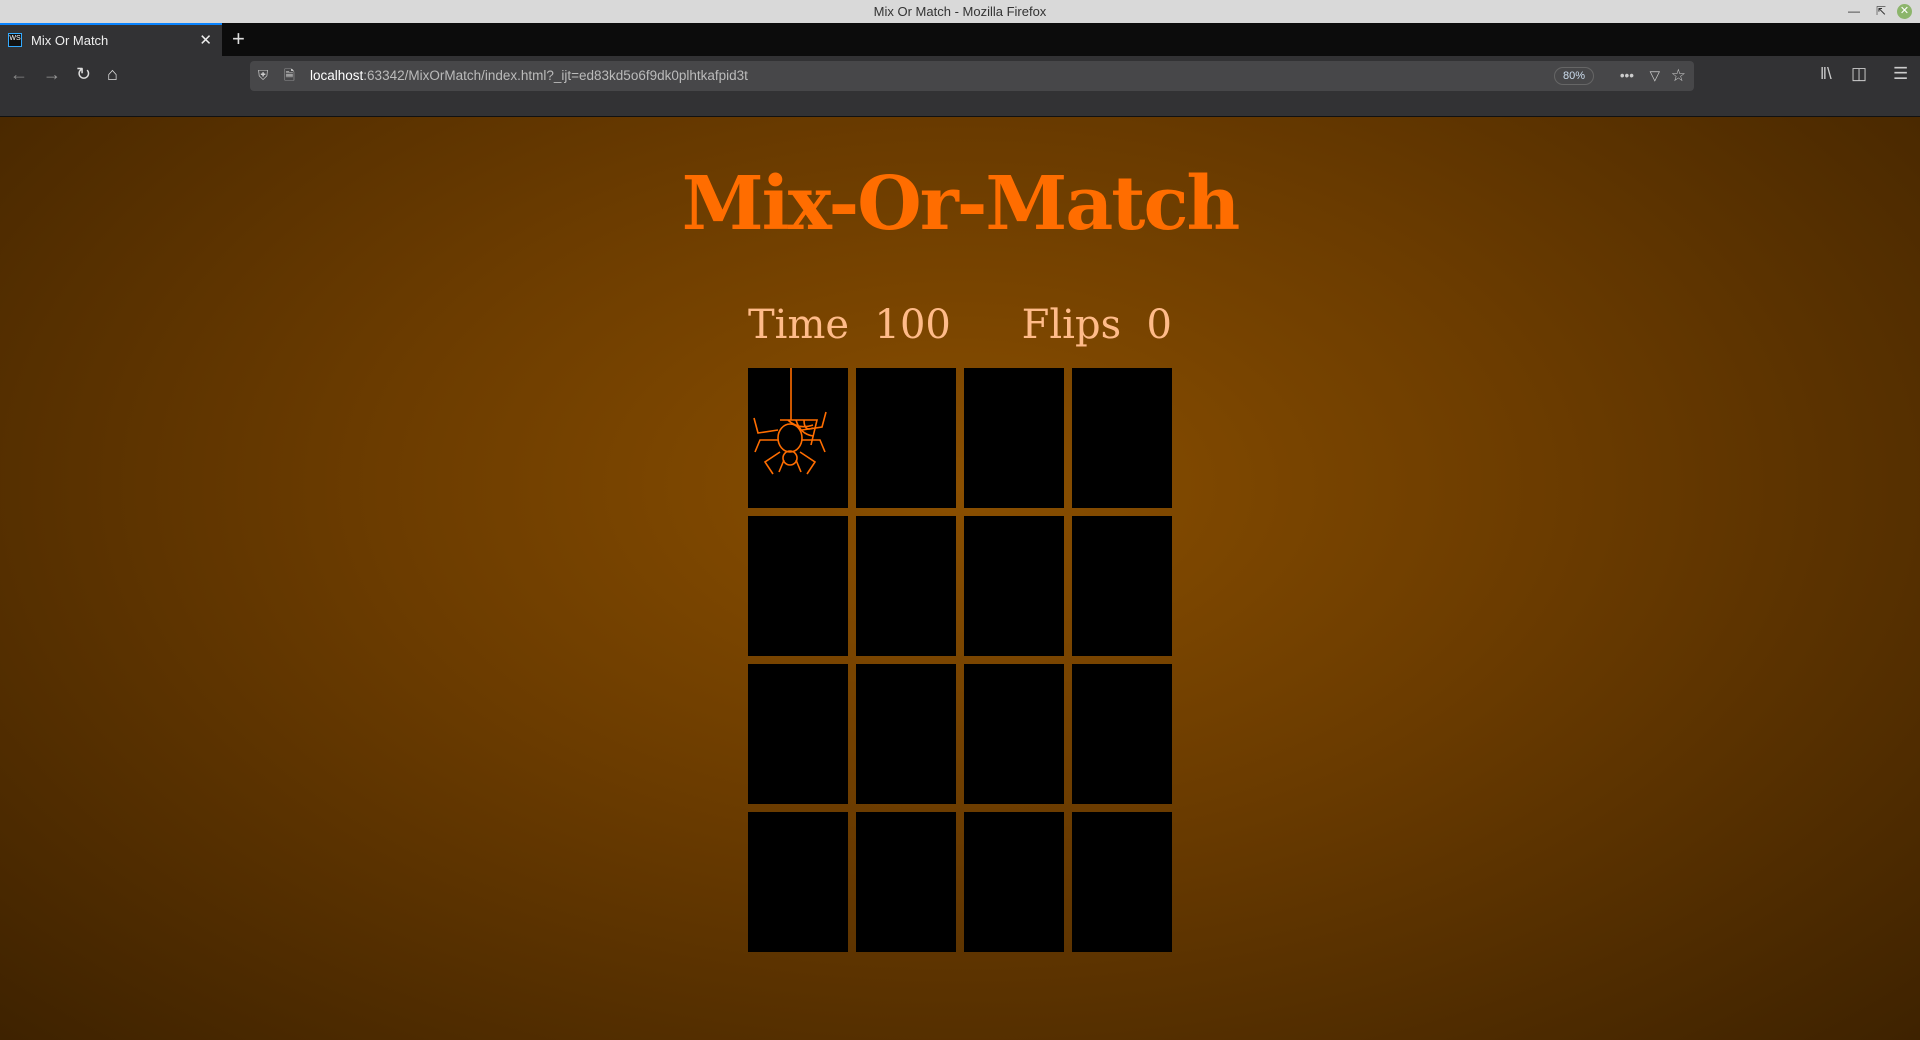  Describe the element at coordinates (790, 421) in the screenshot. I see `spider-icon` at that location.